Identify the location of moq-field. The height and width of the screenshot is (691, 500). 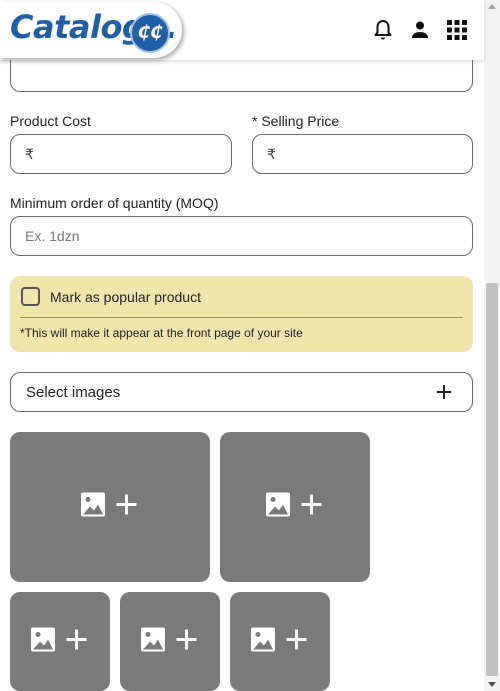
(241, 236).